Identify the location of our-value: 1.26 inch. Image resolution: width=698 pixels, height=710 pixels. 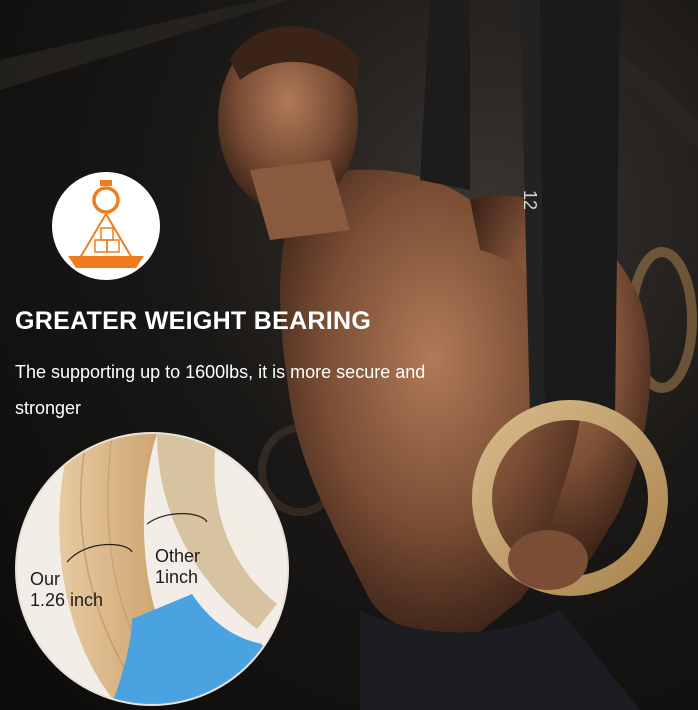
(67, 600).